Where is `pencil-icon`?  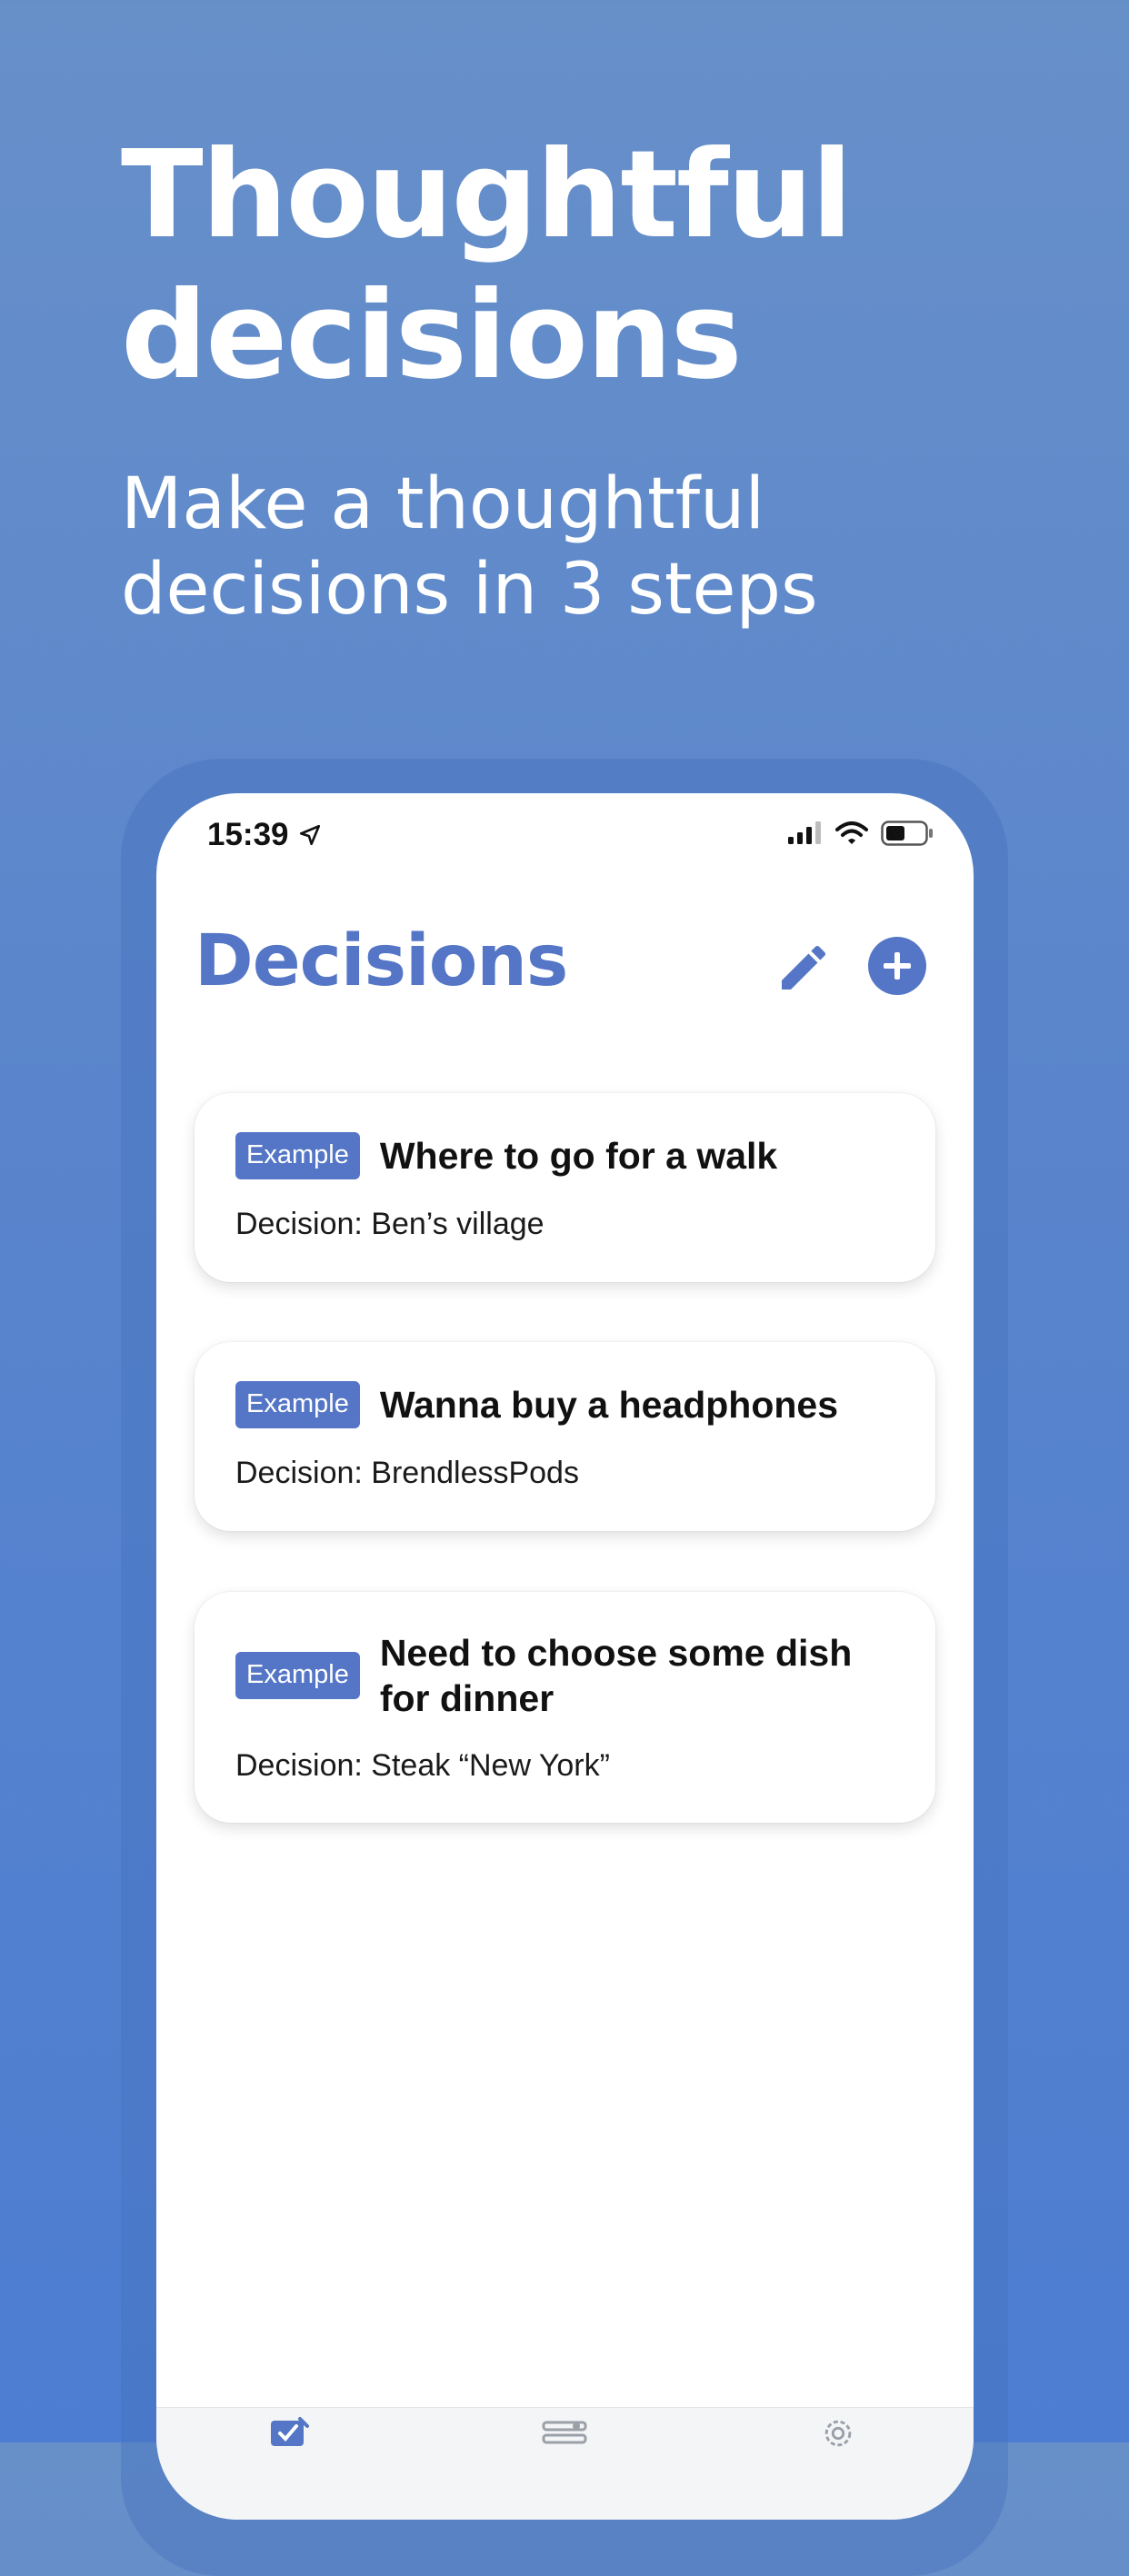
pencil-icon is located at coordinates (804, 967).